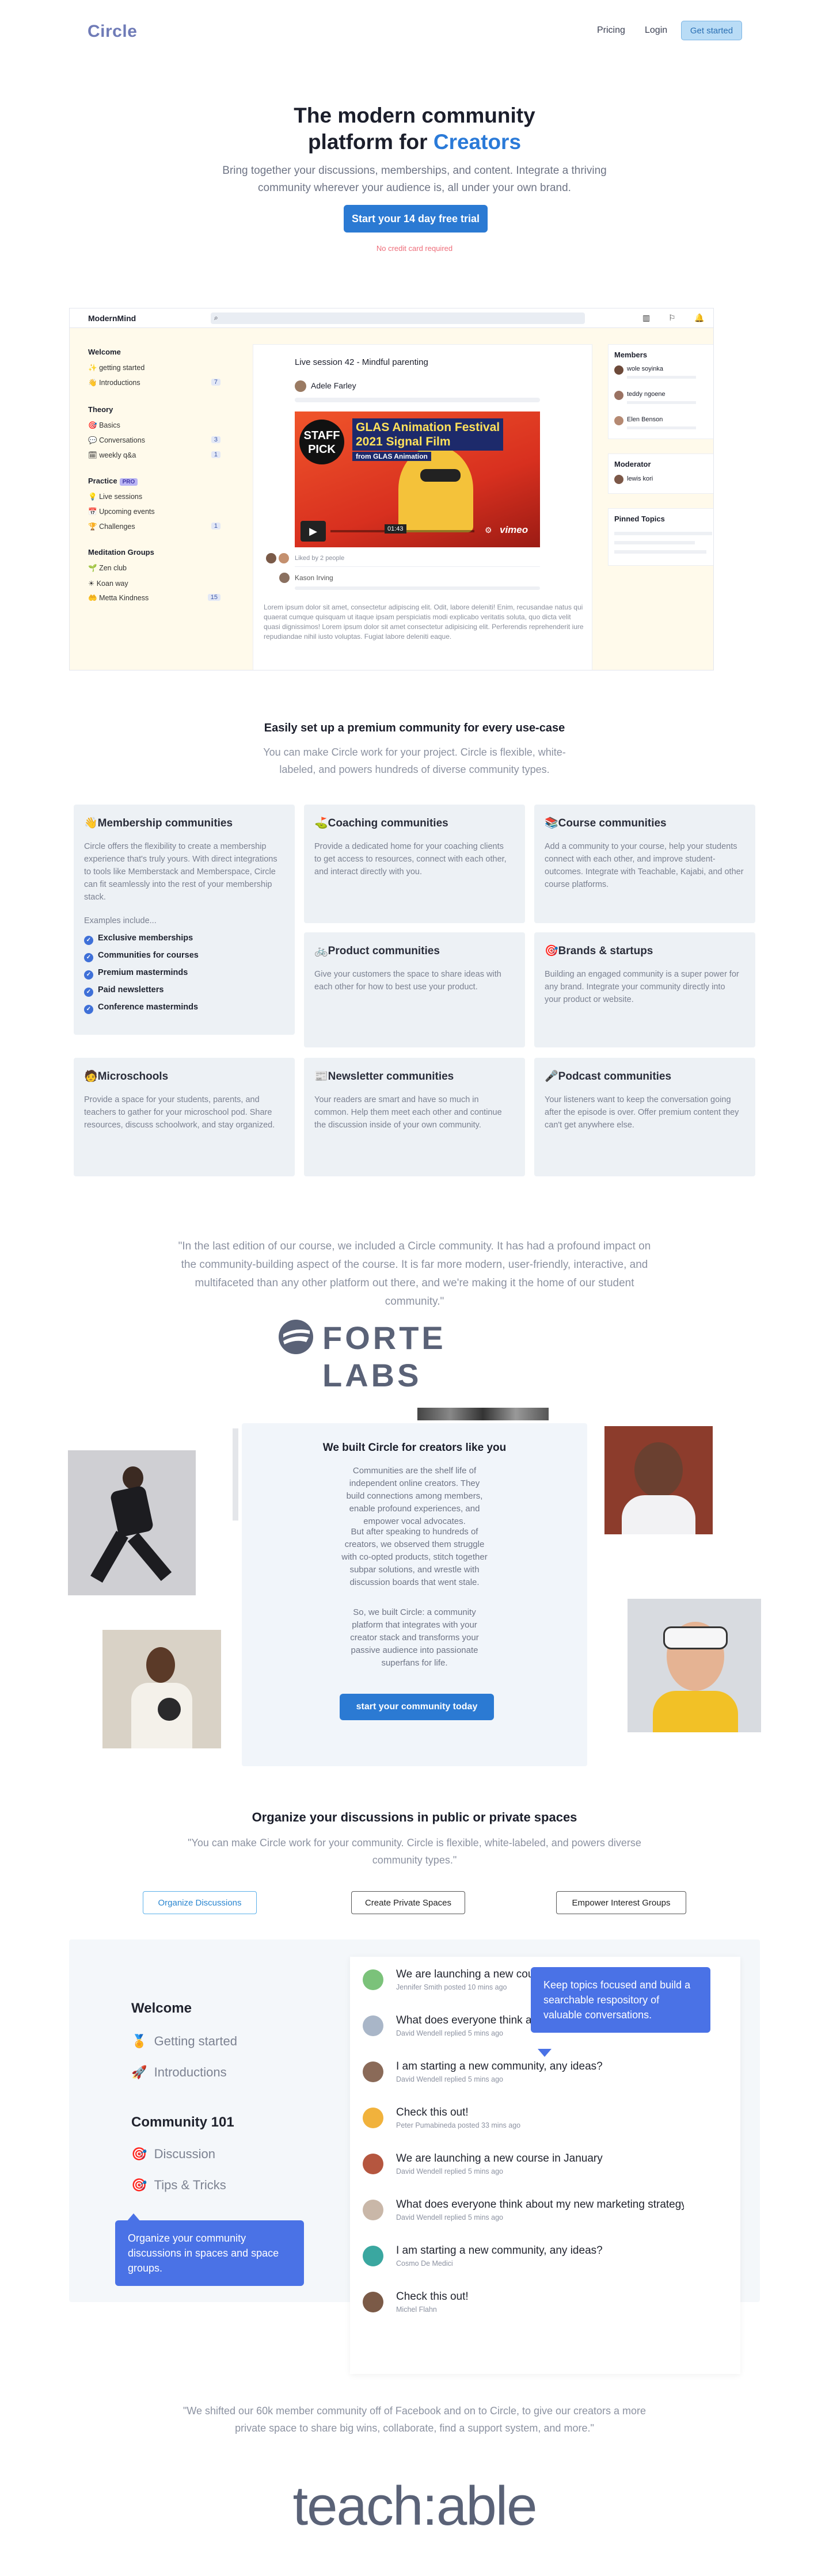 This screenshot has height=2576, width=829. What do you see at coordinates (173, 2154) in the screenshot?
I see `space-discussion: 🎯 Discussion` at bounding box center [173, 2154].